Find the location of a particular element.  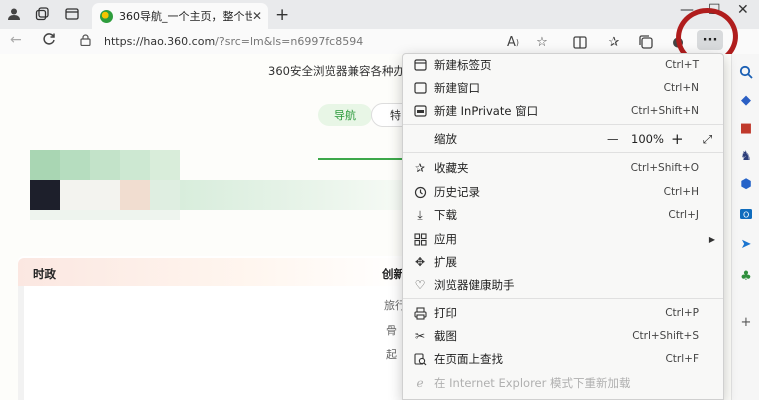

menu-label: 收藏夹 is located at coordinates (451, 168).